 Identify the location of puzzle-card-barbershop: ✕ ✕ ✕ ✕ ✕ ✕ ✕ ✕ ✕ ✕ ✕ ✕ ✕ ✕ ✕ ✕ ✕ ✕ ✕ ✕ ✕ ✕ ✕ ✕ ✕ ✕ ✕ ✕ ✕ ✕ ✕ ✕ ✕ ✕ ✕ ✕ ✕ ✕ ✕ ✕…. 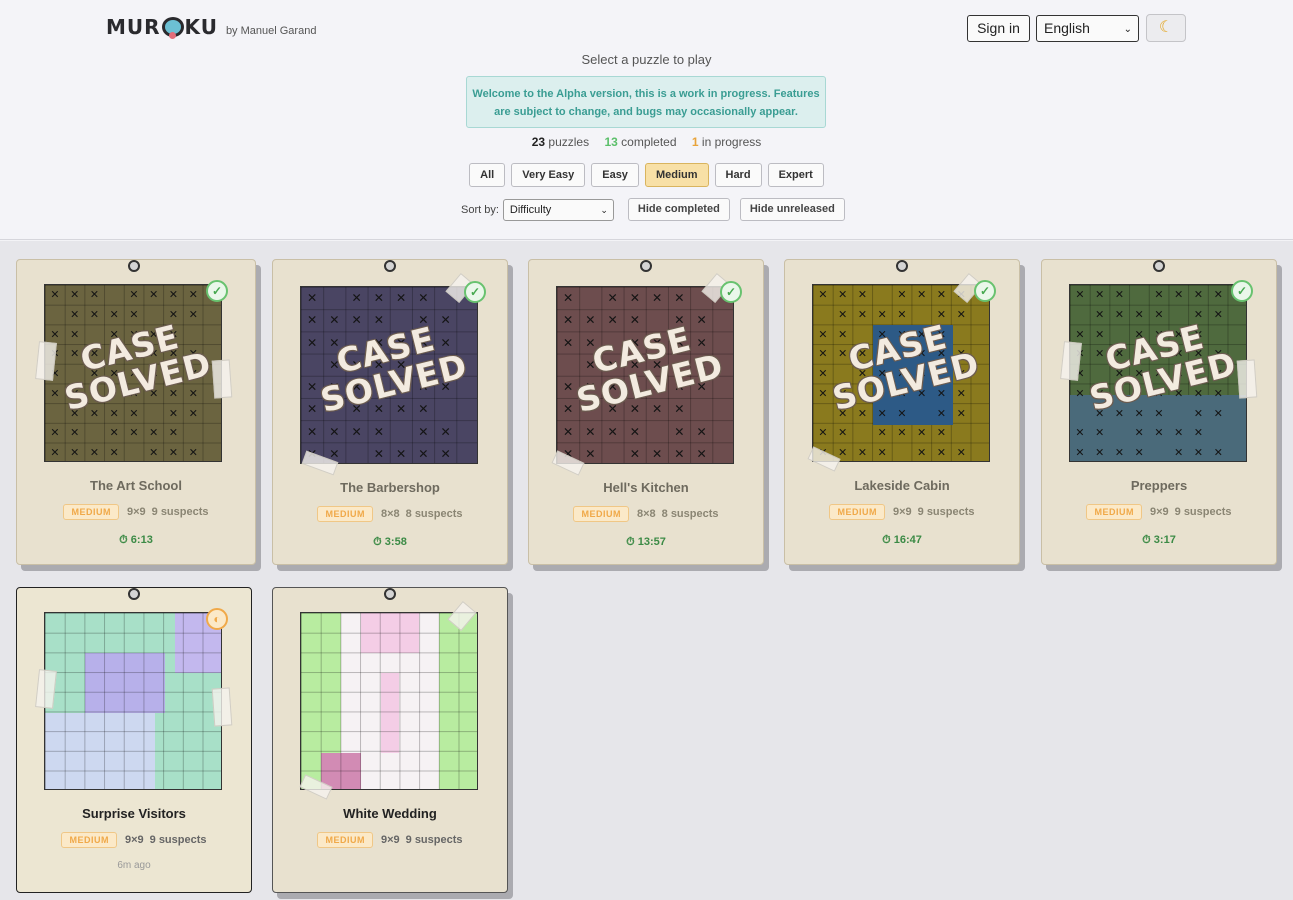
(390, 412).